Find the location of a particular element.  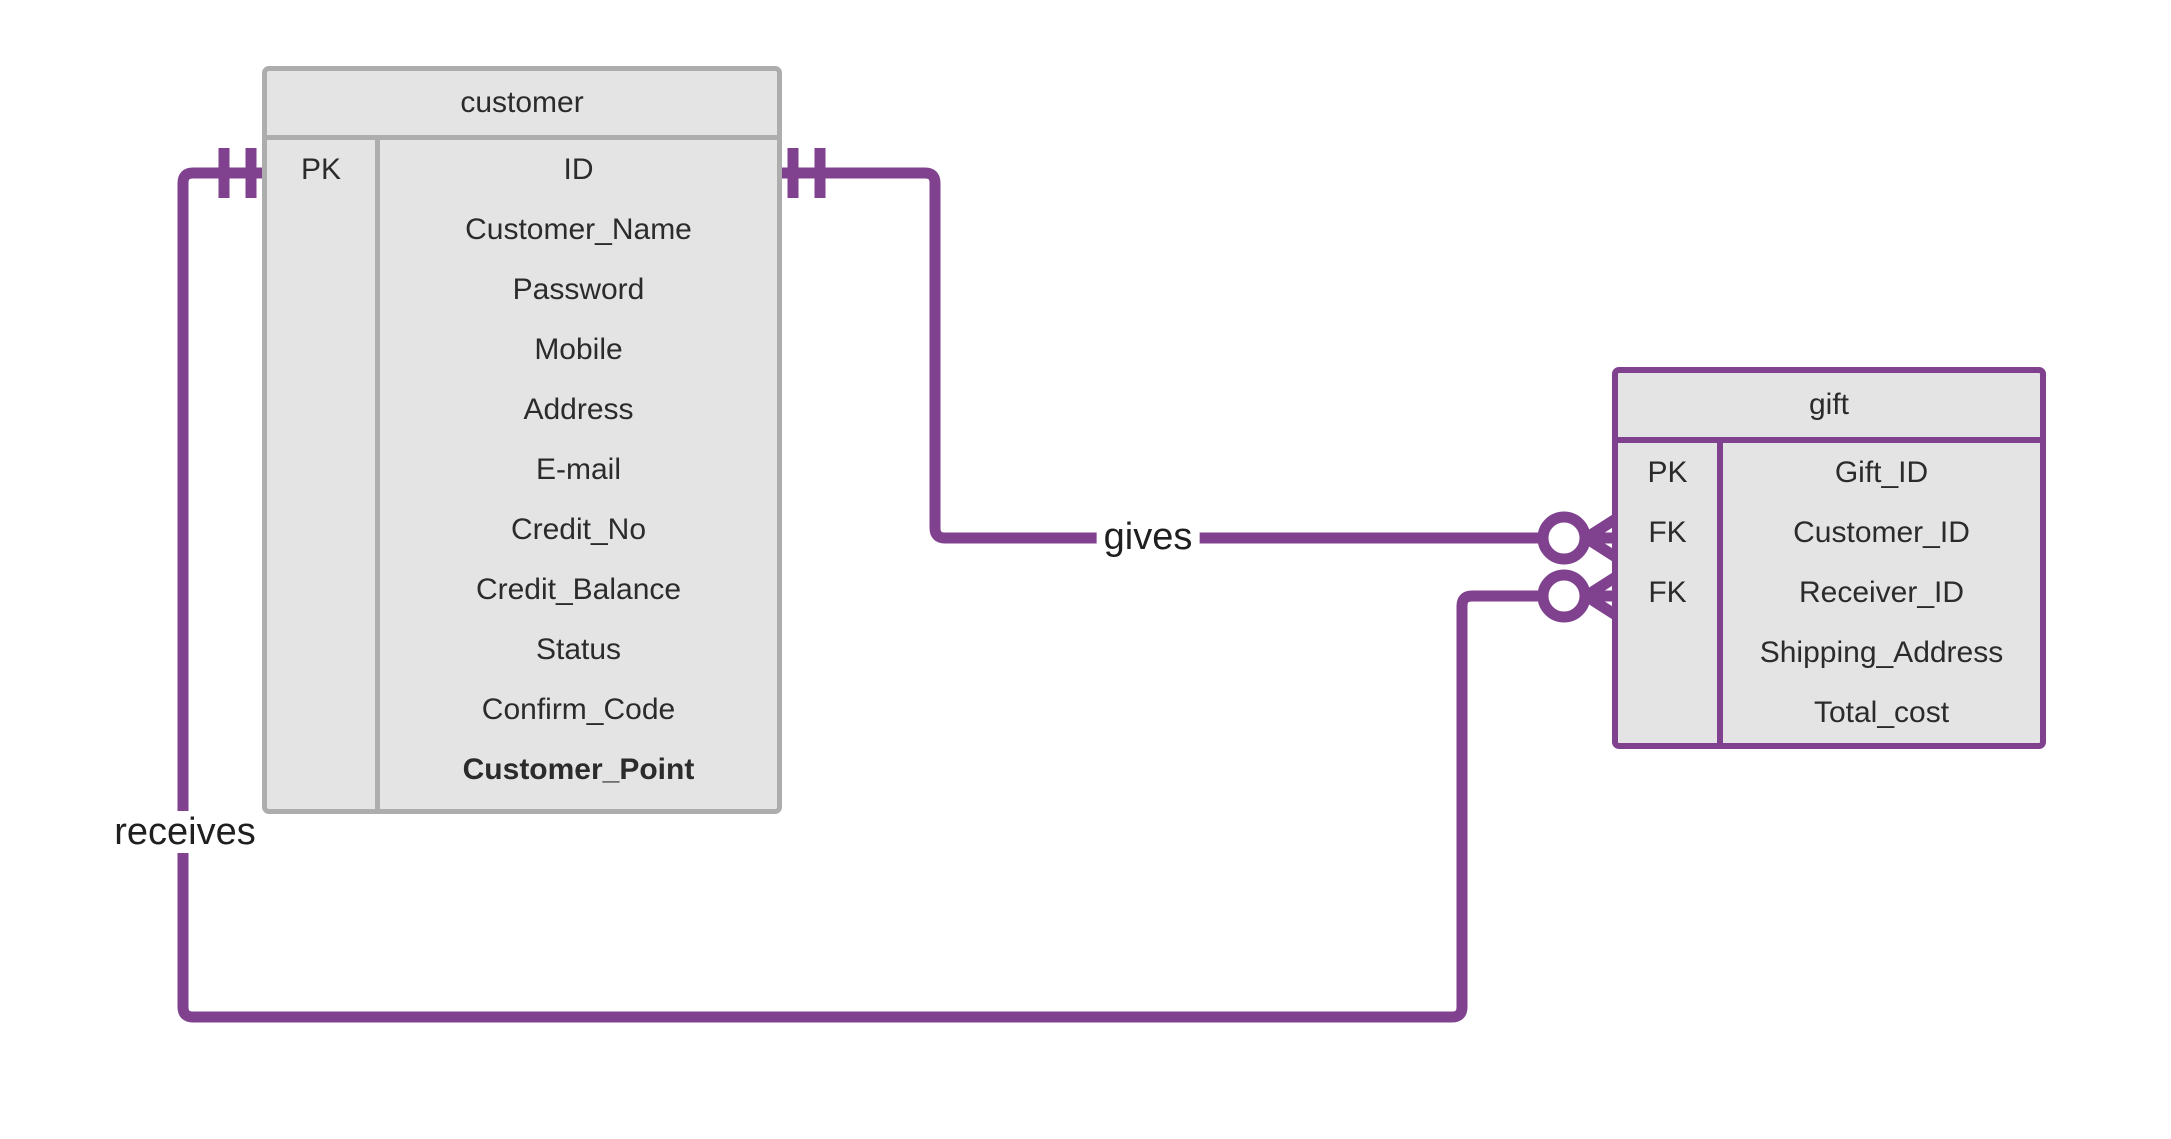

relationship-label-gives: gives is located at coordinates (1148, 537).